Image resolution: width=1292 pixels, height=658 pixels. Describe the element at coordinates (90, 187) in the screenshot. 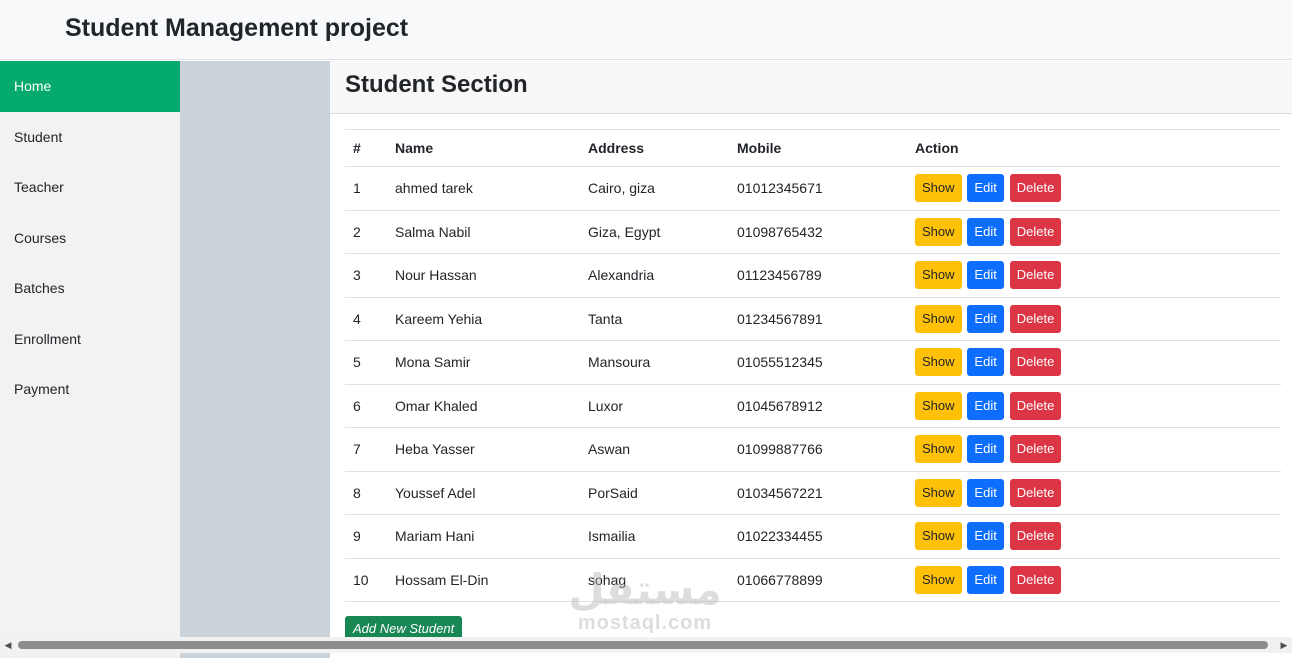

I see `sidebar-item-teacher: Teacher` at that location.